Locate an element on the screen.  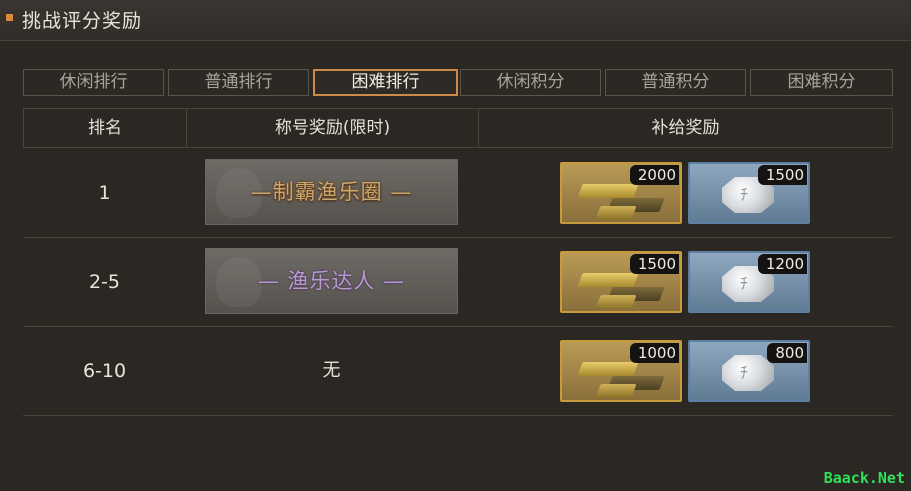
gold-reward-item: 1000 is located at coordinates (621, 371).